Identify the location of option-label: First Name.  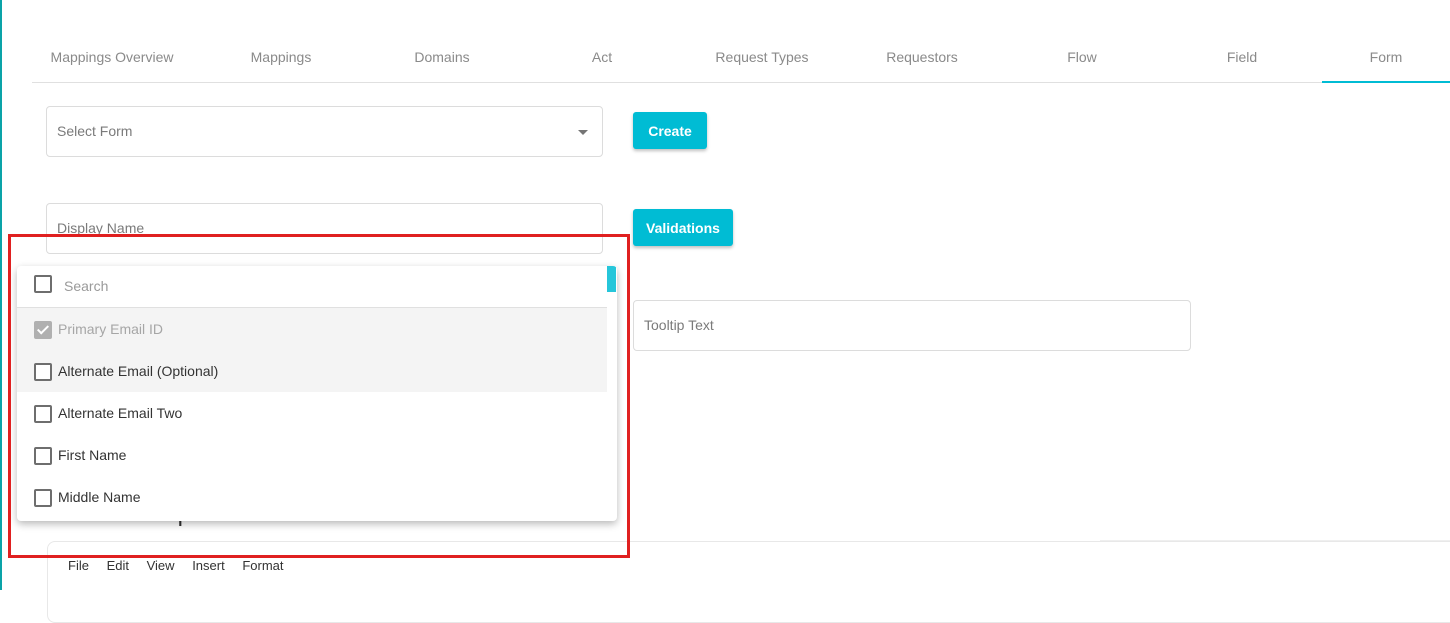
(92, 455).